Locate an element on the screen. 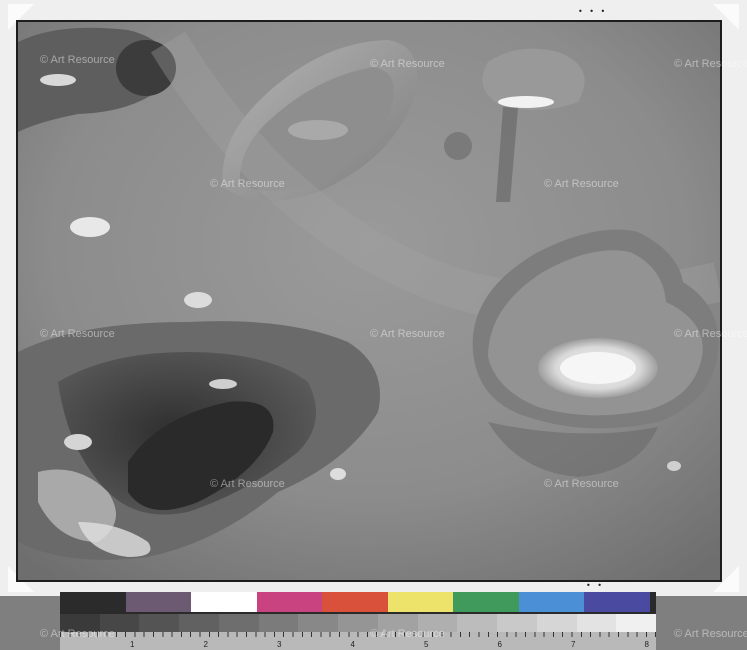 The width and height of the screenshot is (747, 650). ruler-number: 1 is located at coordinates (132, 644).